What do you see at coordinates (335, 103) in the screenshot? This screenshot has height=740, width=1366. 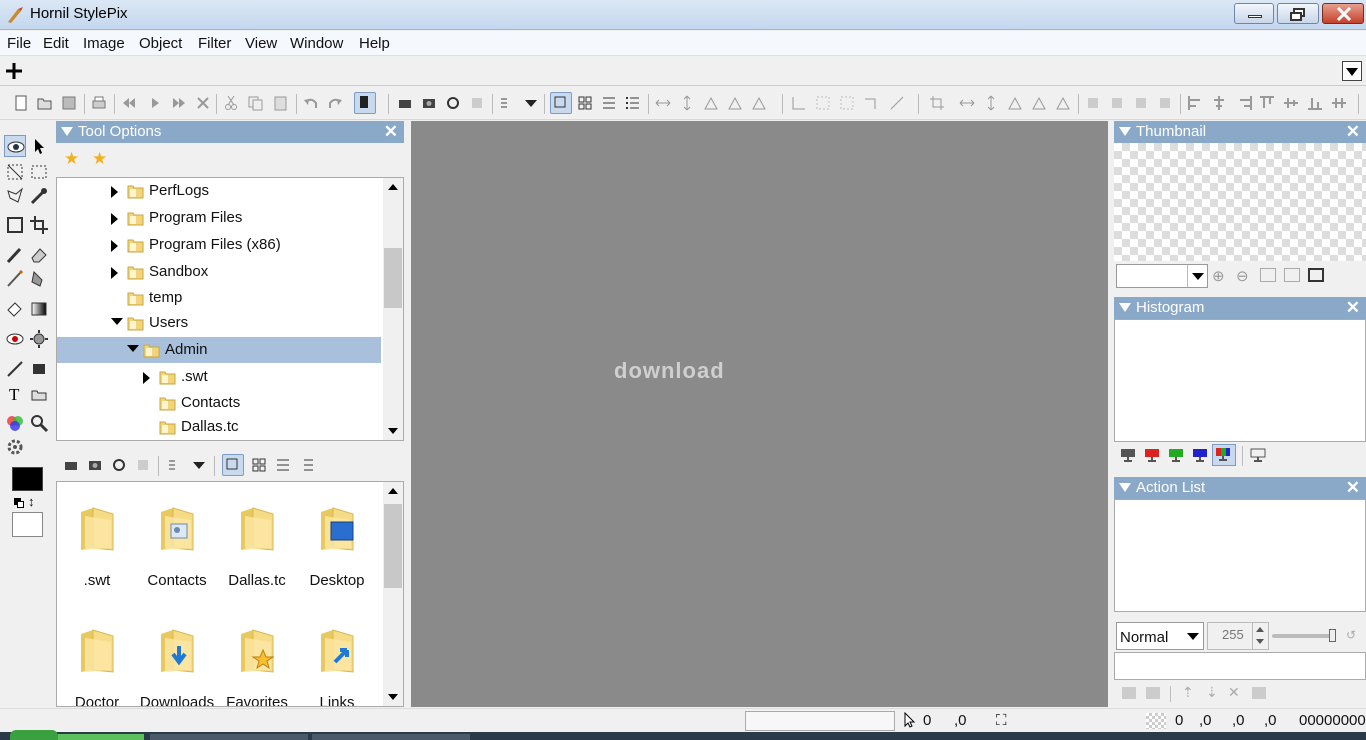 I see `redo-icon` at bounding box center [335, 103].